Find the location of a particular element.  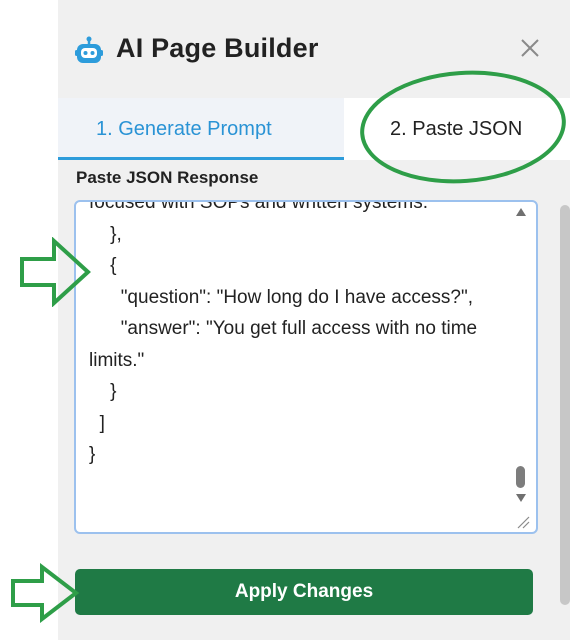

apply-changes-button: Apply Changes is located at coordinates (304, 592).